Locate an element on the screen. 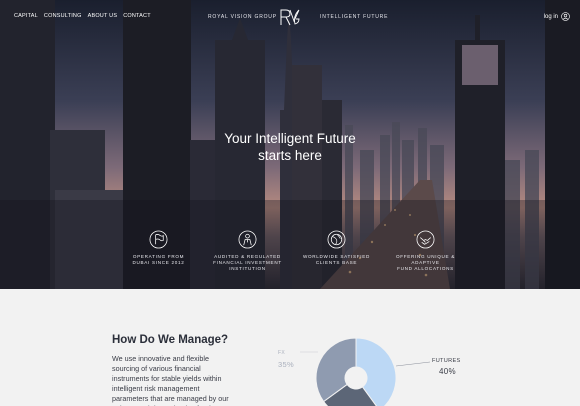 Image resolution: width=580 pixels, height=406 pixels. login-link: log in is located at coordinates (557, 16).